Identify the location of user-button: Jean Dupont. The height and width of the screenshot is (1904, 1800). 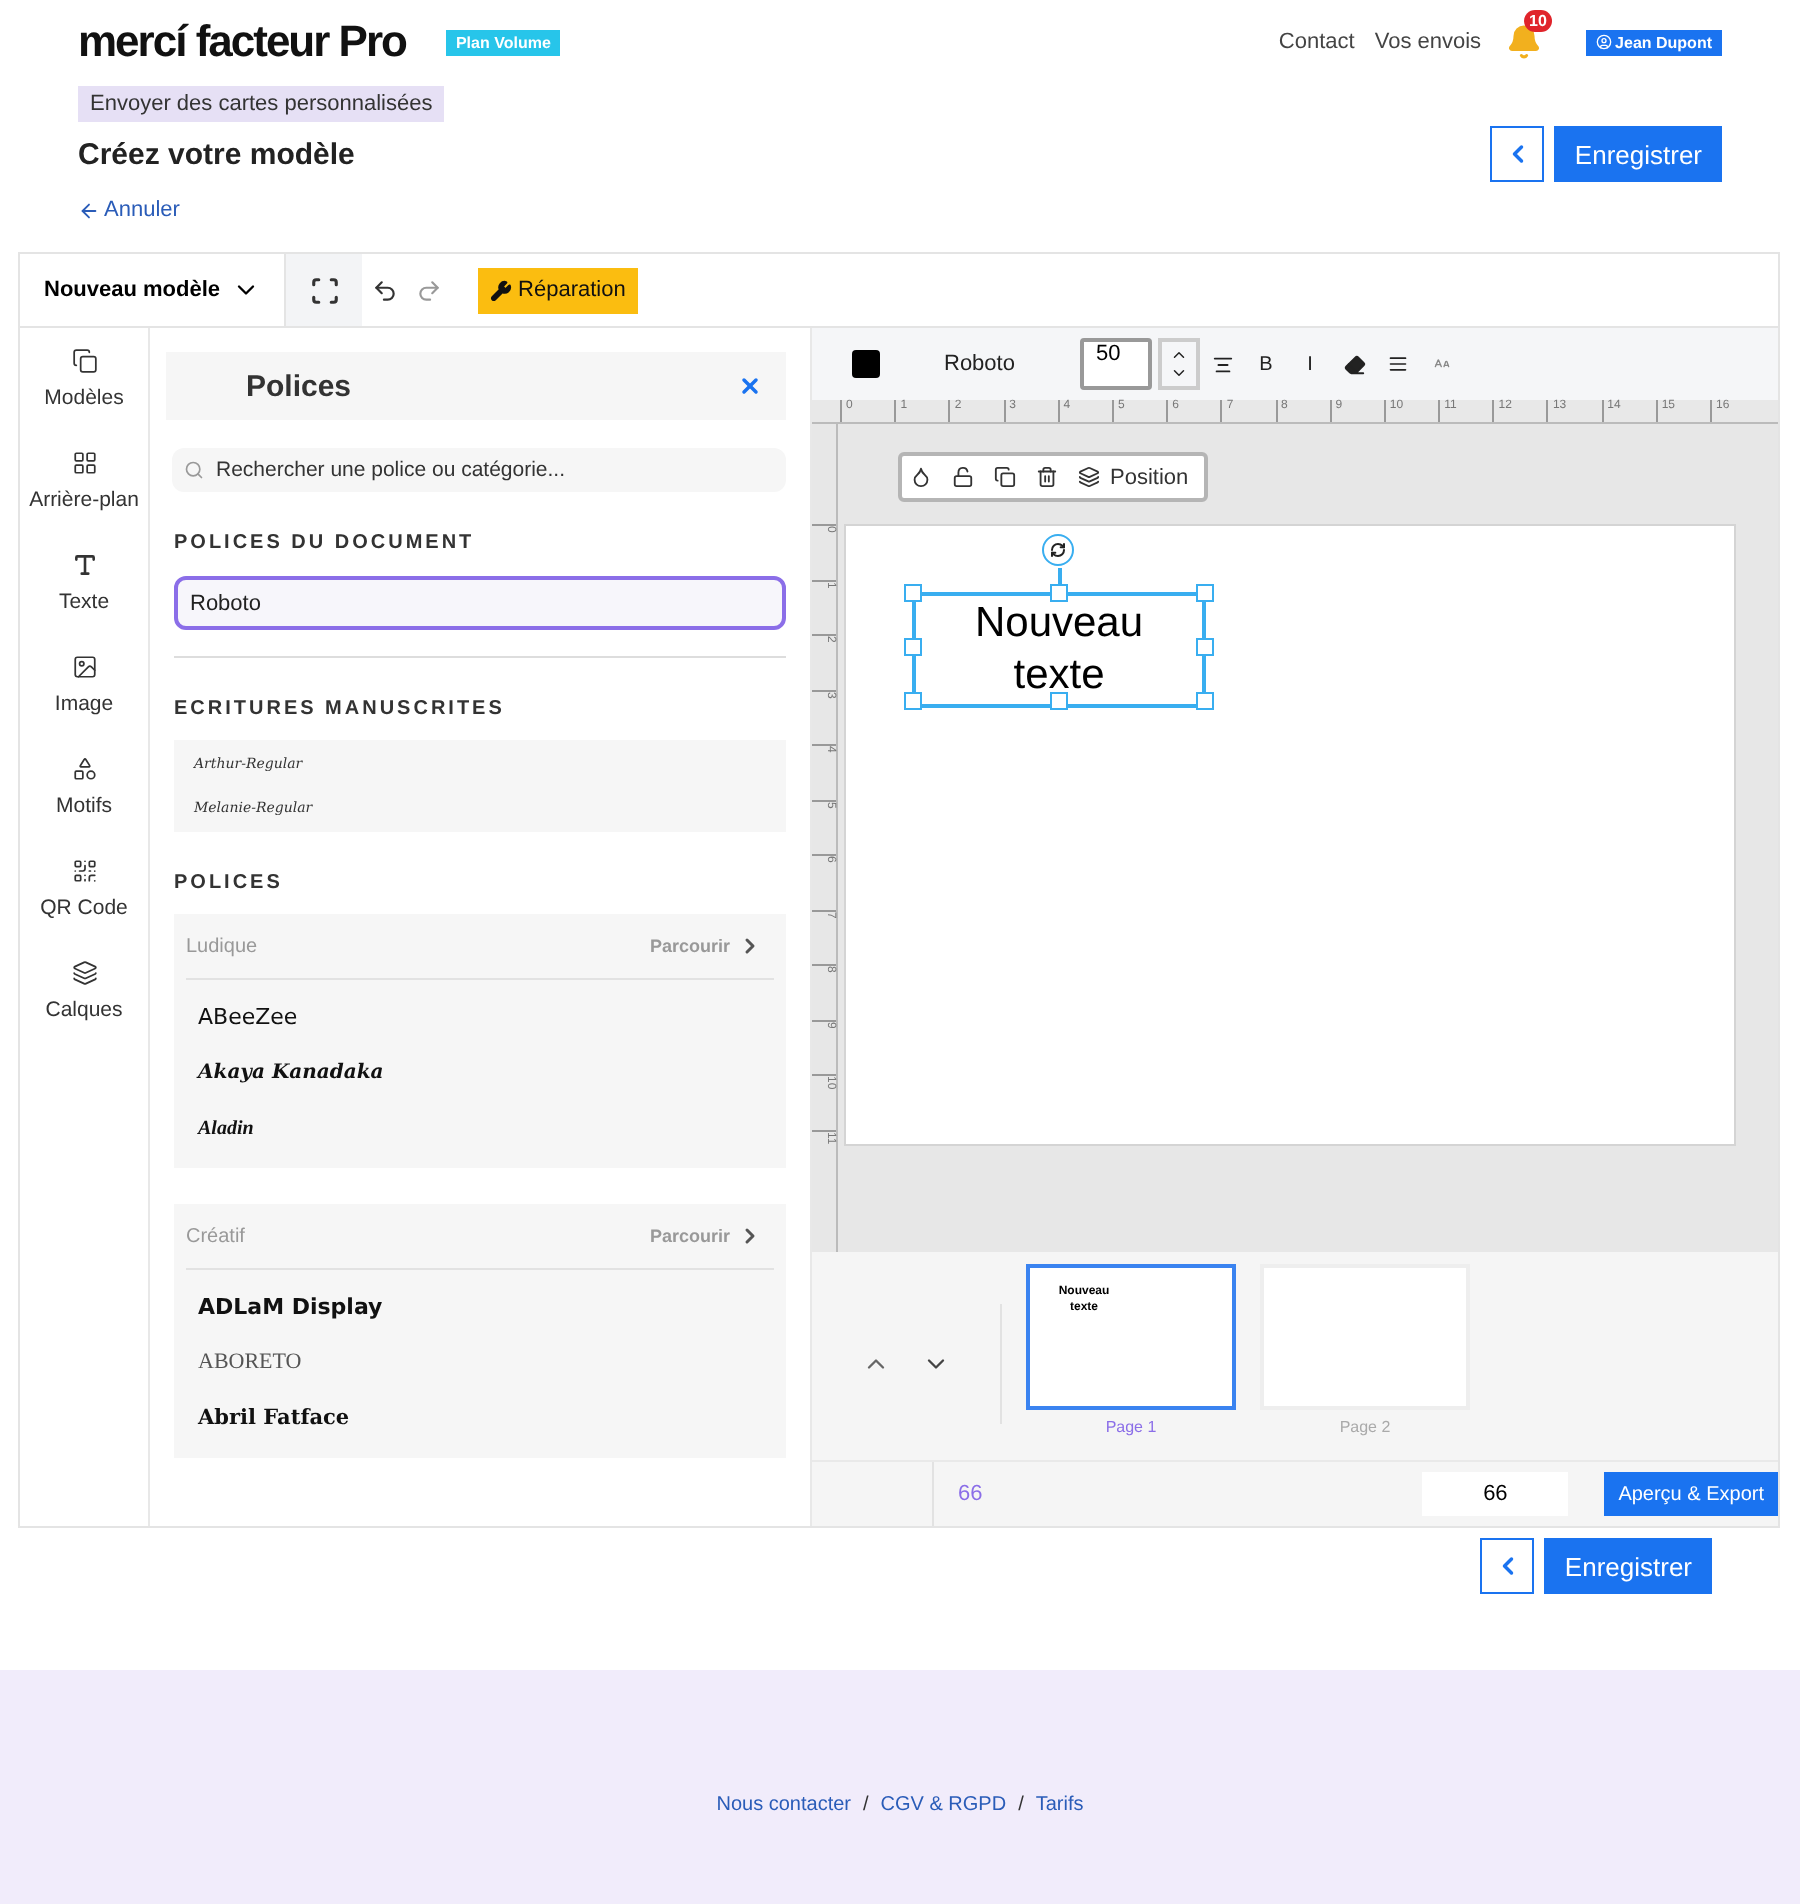
(1653, 42).